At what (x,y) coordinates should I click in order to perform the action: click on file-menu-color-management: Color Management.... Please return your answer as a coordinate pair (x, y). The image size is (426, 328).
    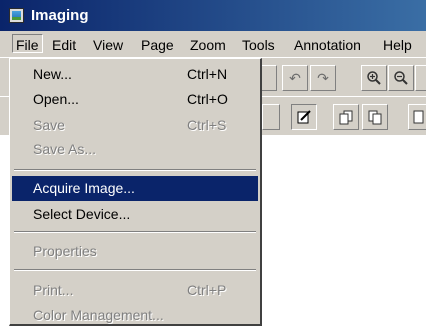
    Looking at the image, I should click on (135, 315).